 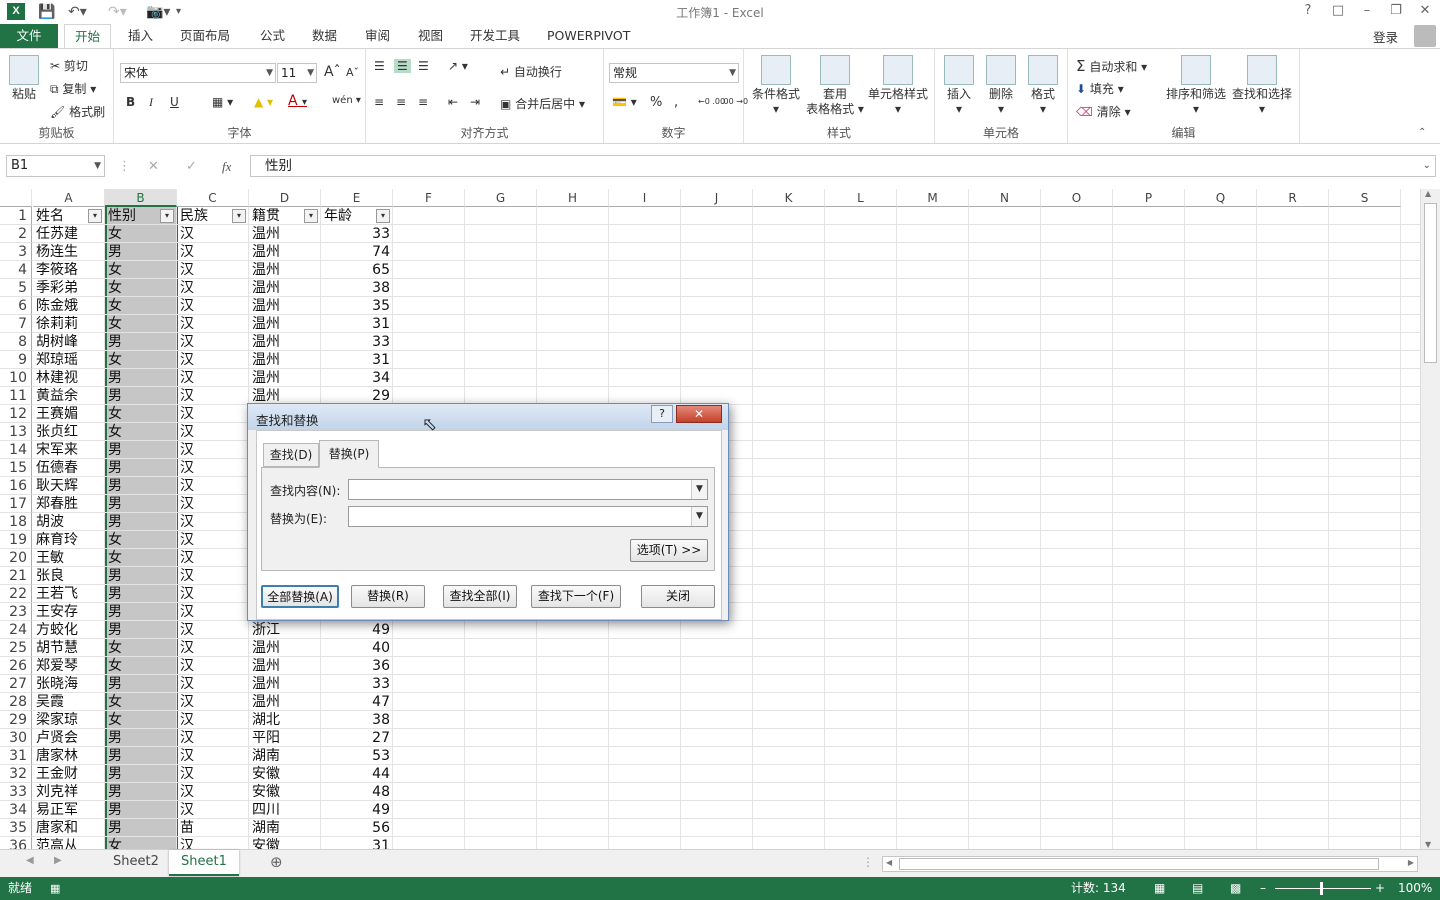 What do you see at coordinates (423, 102) in the screenshot?
I see `align-right-icon: ≡` at bounding box center [423, 102].